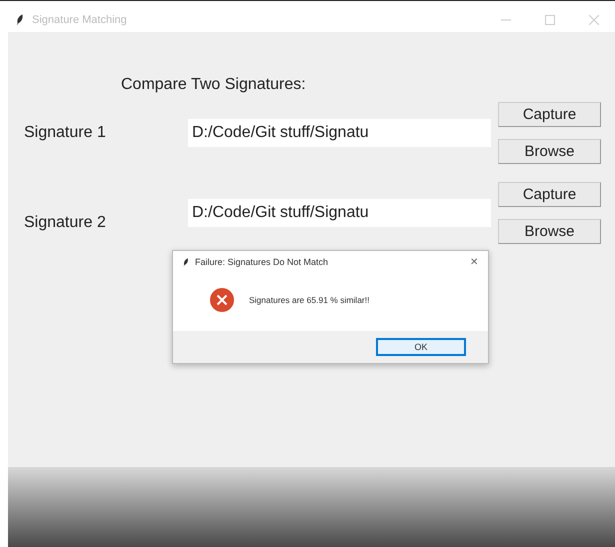  Describe the element at coordinates (213, 84) in the screenshot. I see `heading: Compare Two Signatures:` at that location.